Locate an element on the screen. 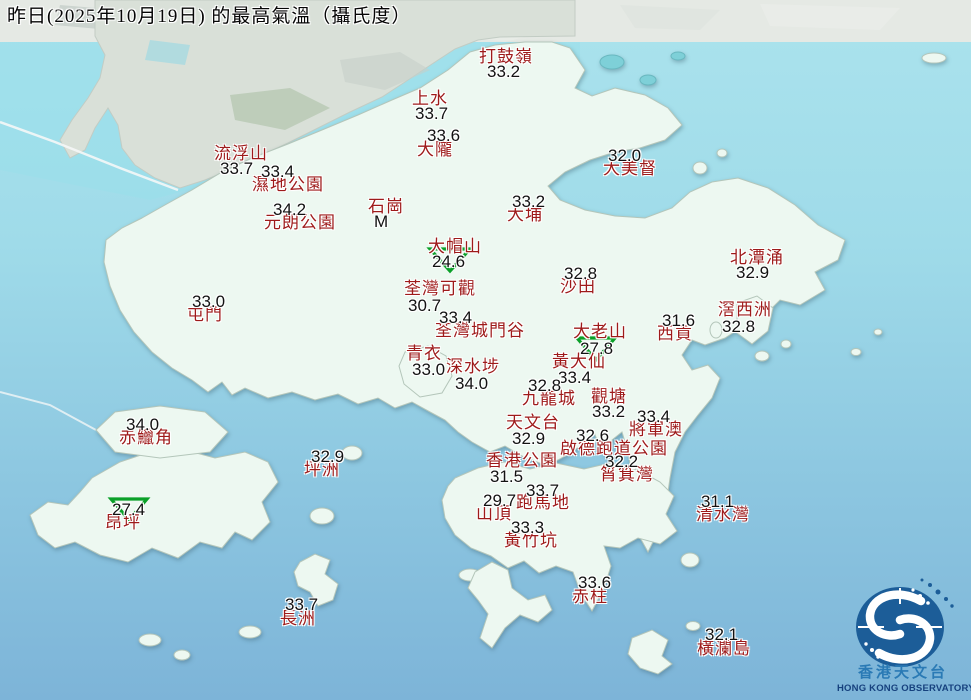 The image size is (971, 700). island-sharp is located at coordinates (716, 330).